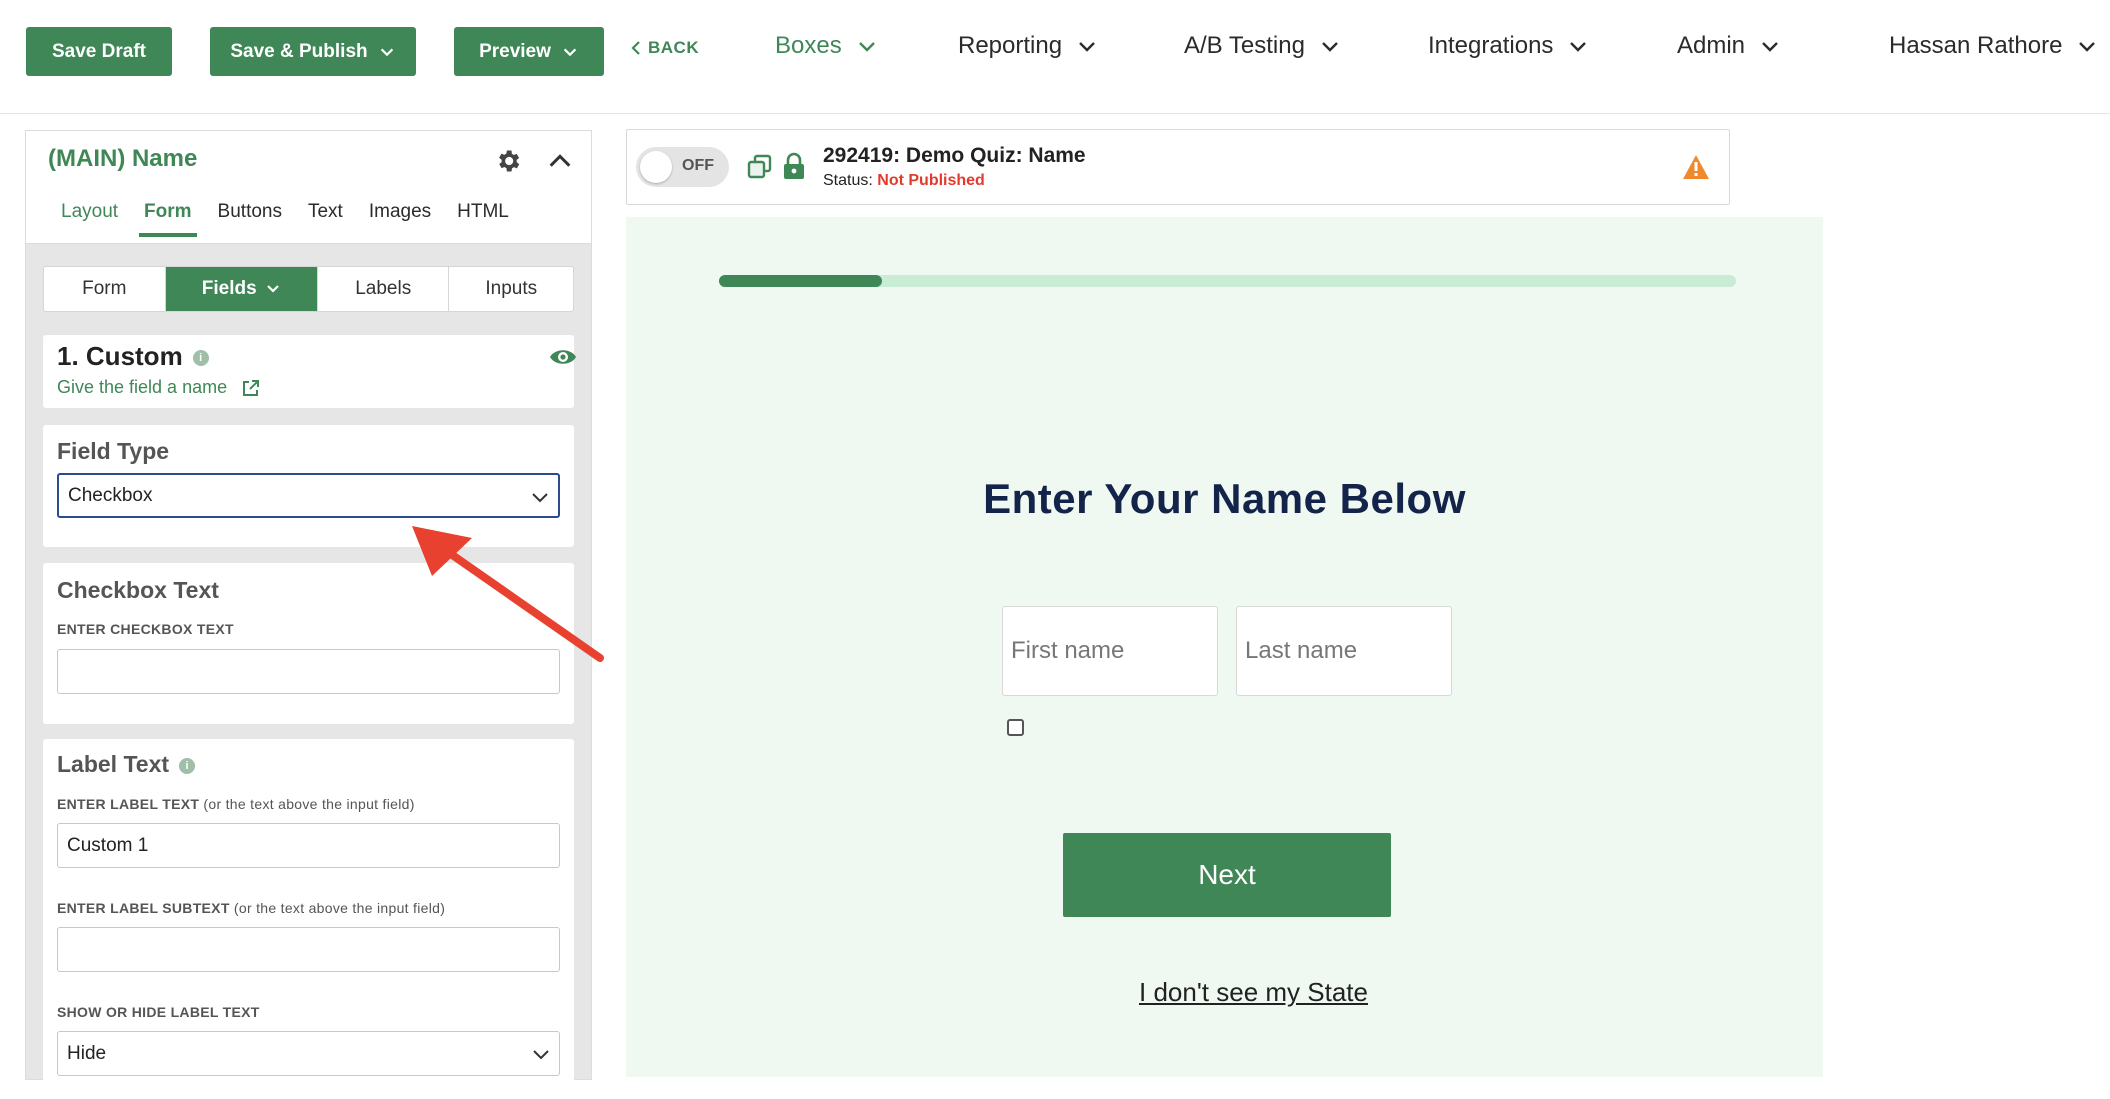  Describe the element at coordinates (89, 219) in the screenshot. I see `tab-layout: Layout` at that location.